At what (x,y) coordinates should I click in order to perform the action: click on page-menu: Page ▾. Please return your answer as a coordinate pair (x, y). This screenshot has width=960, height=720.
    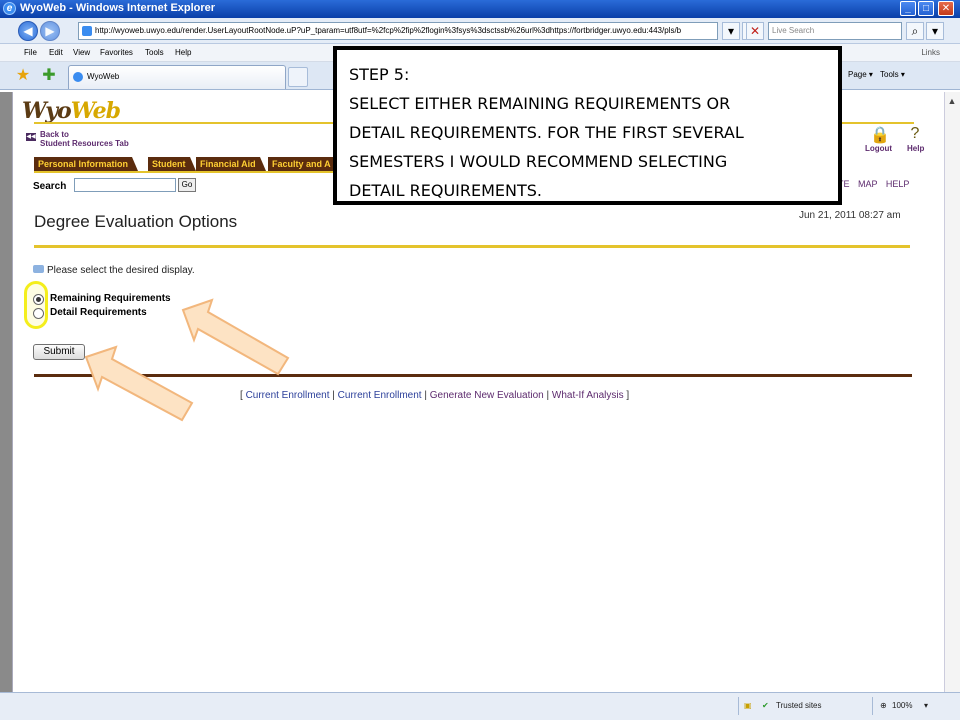
    Looking at the image, I should click on (860, 74).